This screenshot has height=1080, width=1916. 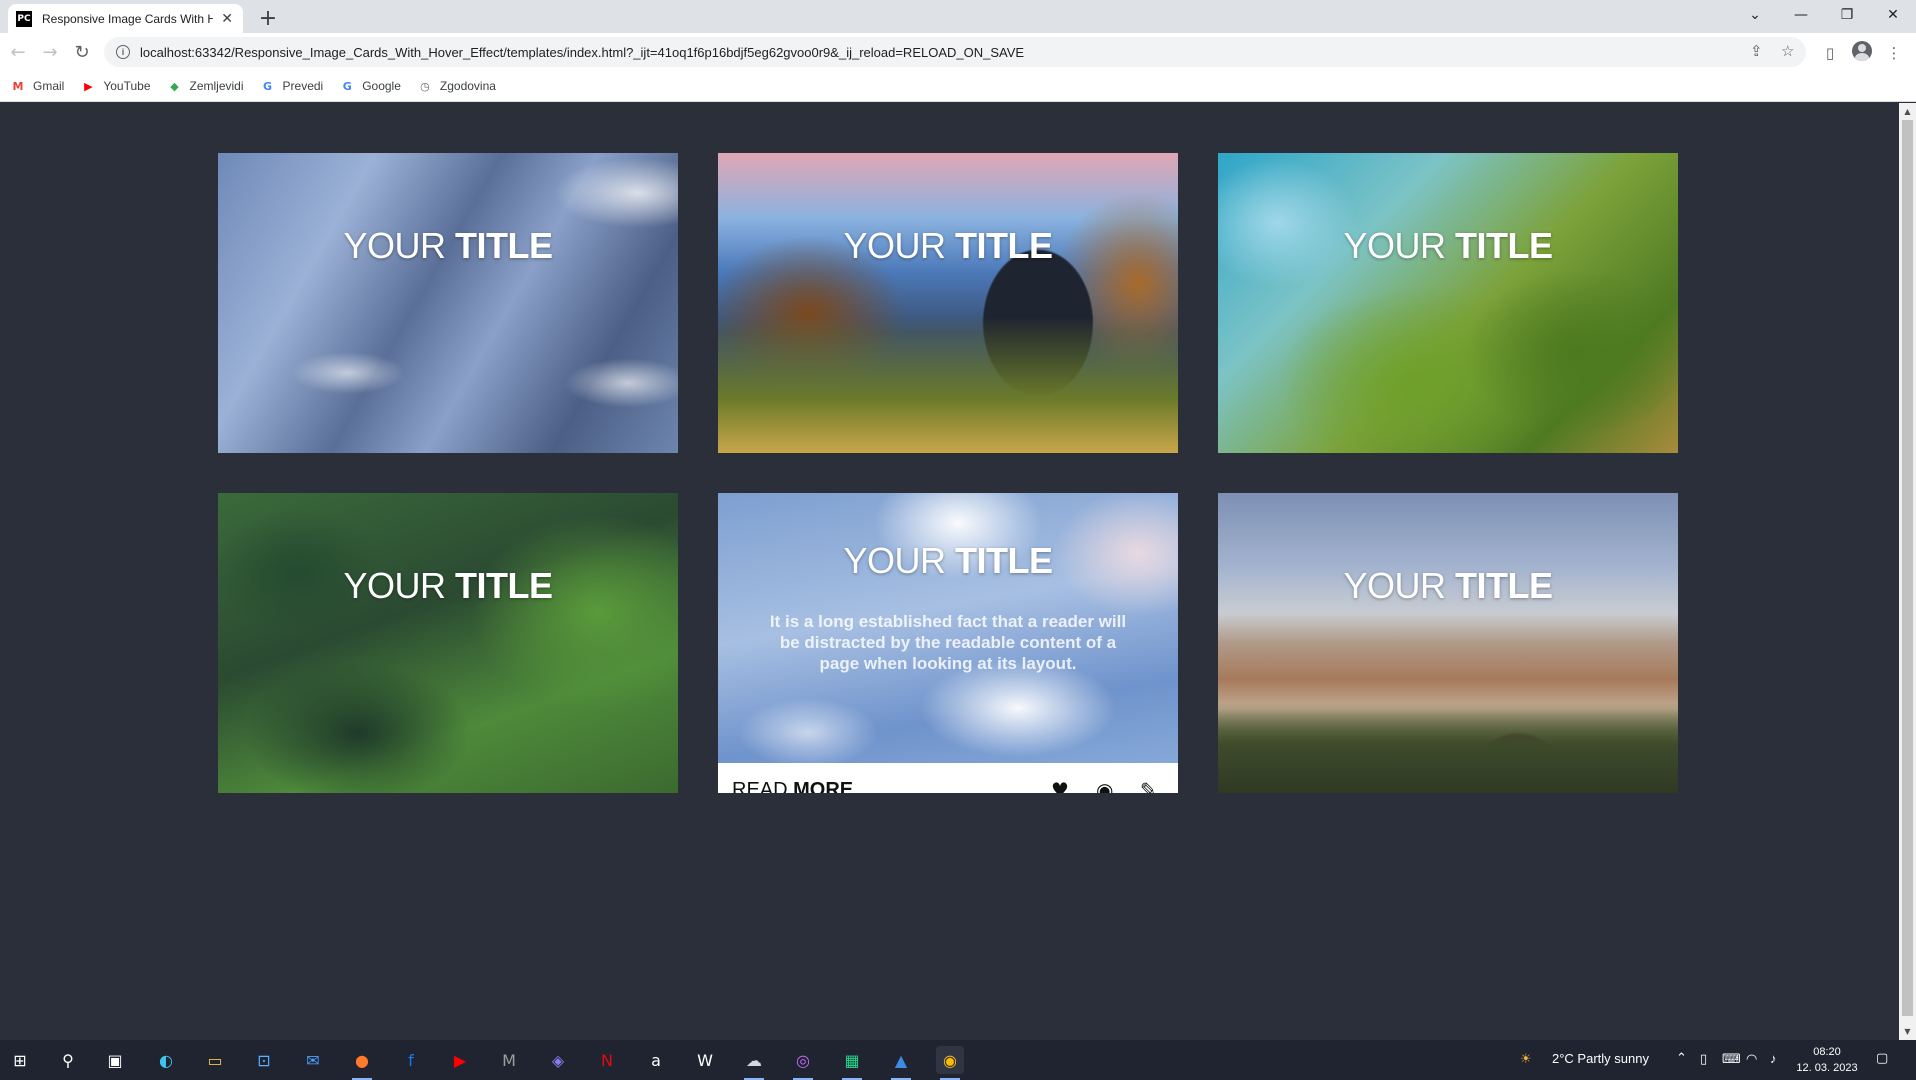 What do you see at coordinates (754, 1063) in the screenshot?
I see `app-weather-icon: ☁` at bounding box center [754, 1063].